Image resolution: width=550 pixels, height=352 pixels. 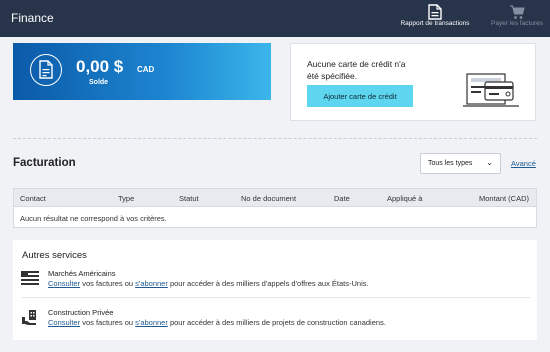 What do you see at coordinates (489, 162) in the screenshot?
I see `chevron-down-icon: ⌄` at bounding box center [489, 162].